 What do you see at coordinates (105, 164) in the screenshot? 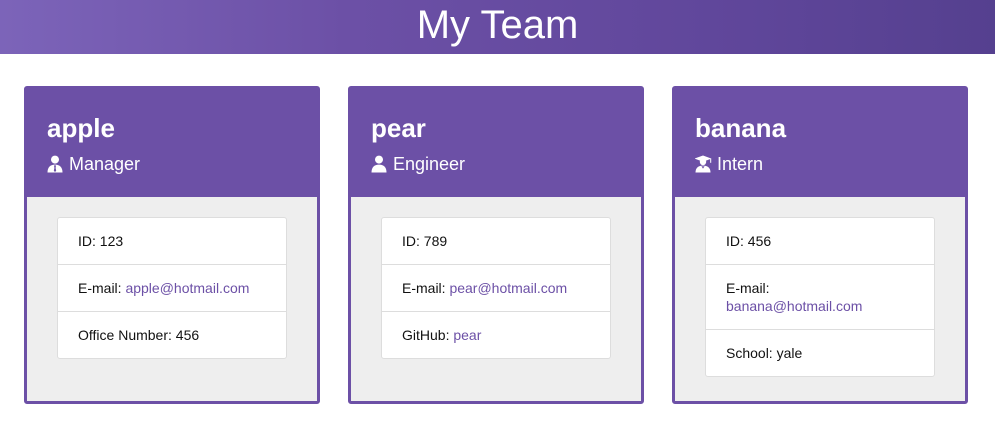
I see `employee-role-label: Manager` at bounding box center [105, 164].